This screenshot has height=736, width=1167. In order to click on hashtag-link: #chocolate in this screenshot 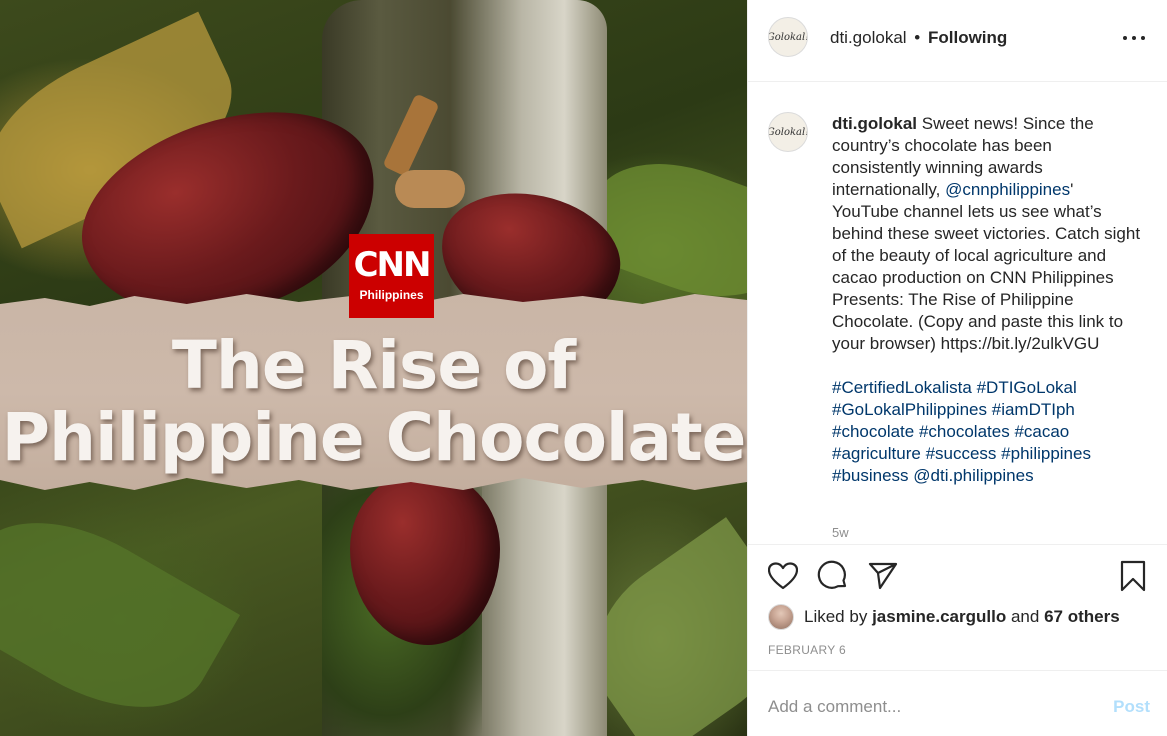, I will do `click(873, 431)`.